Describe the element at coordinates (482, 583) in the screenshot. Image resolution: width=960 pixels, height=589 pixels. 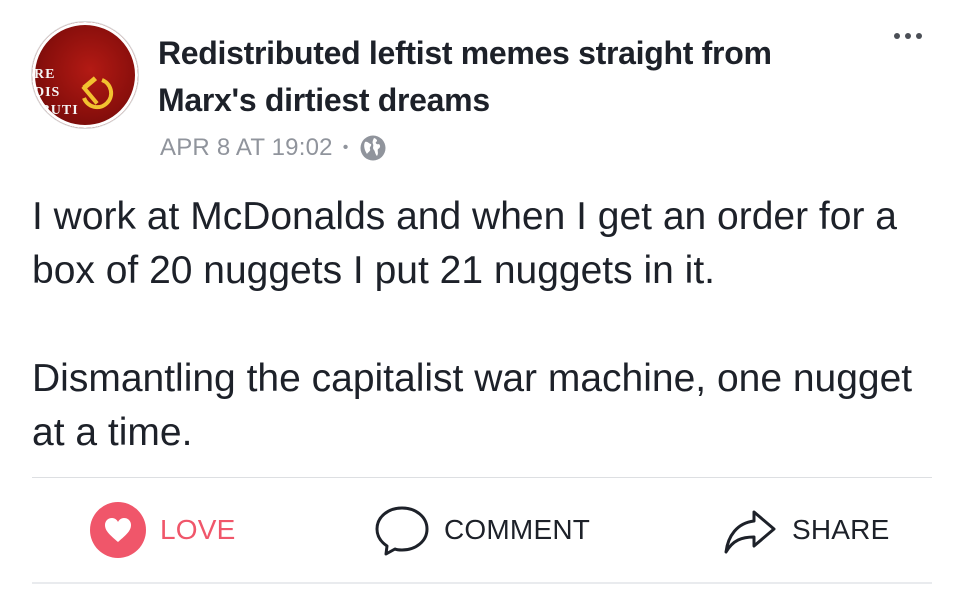
I see `bottom-divider` at that location.